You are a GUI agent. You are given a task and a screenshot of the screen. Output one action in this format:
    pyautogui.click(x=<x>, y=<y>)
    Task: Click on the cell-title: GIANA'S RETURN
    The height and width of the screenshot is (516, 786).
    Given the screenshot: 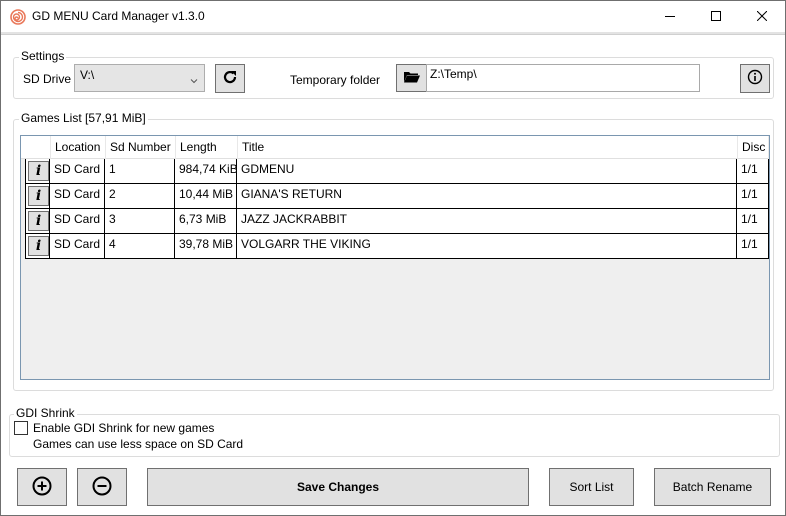 What is the action you would take?
    pyautogui.click(x=487, y=196)
    